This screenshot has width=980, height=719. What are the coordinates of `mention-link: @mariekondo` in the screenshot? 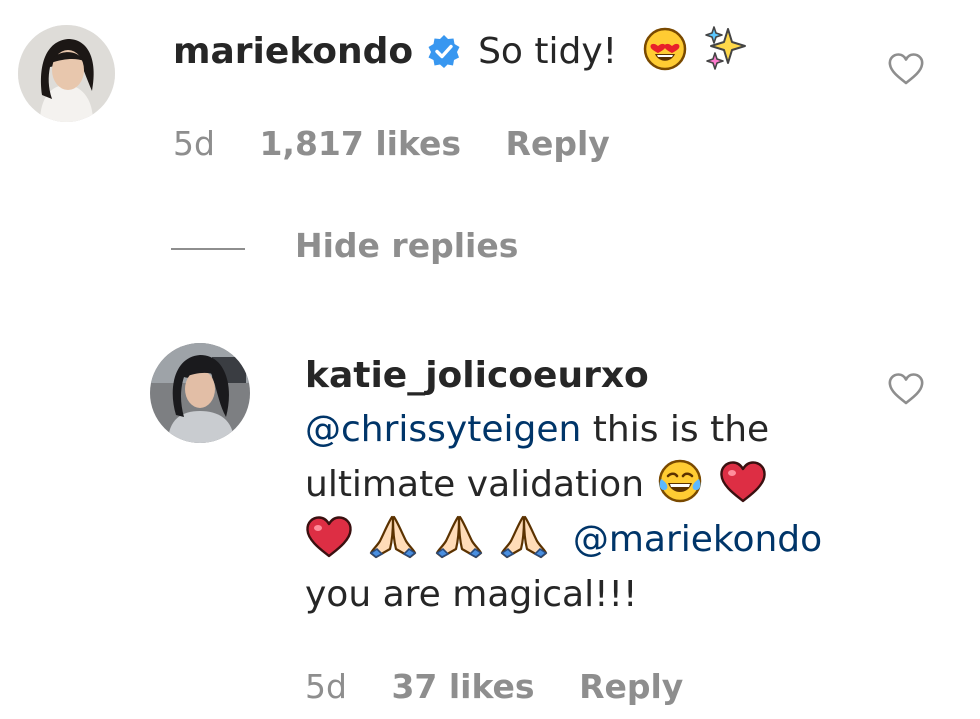 It's located at (697, 539).